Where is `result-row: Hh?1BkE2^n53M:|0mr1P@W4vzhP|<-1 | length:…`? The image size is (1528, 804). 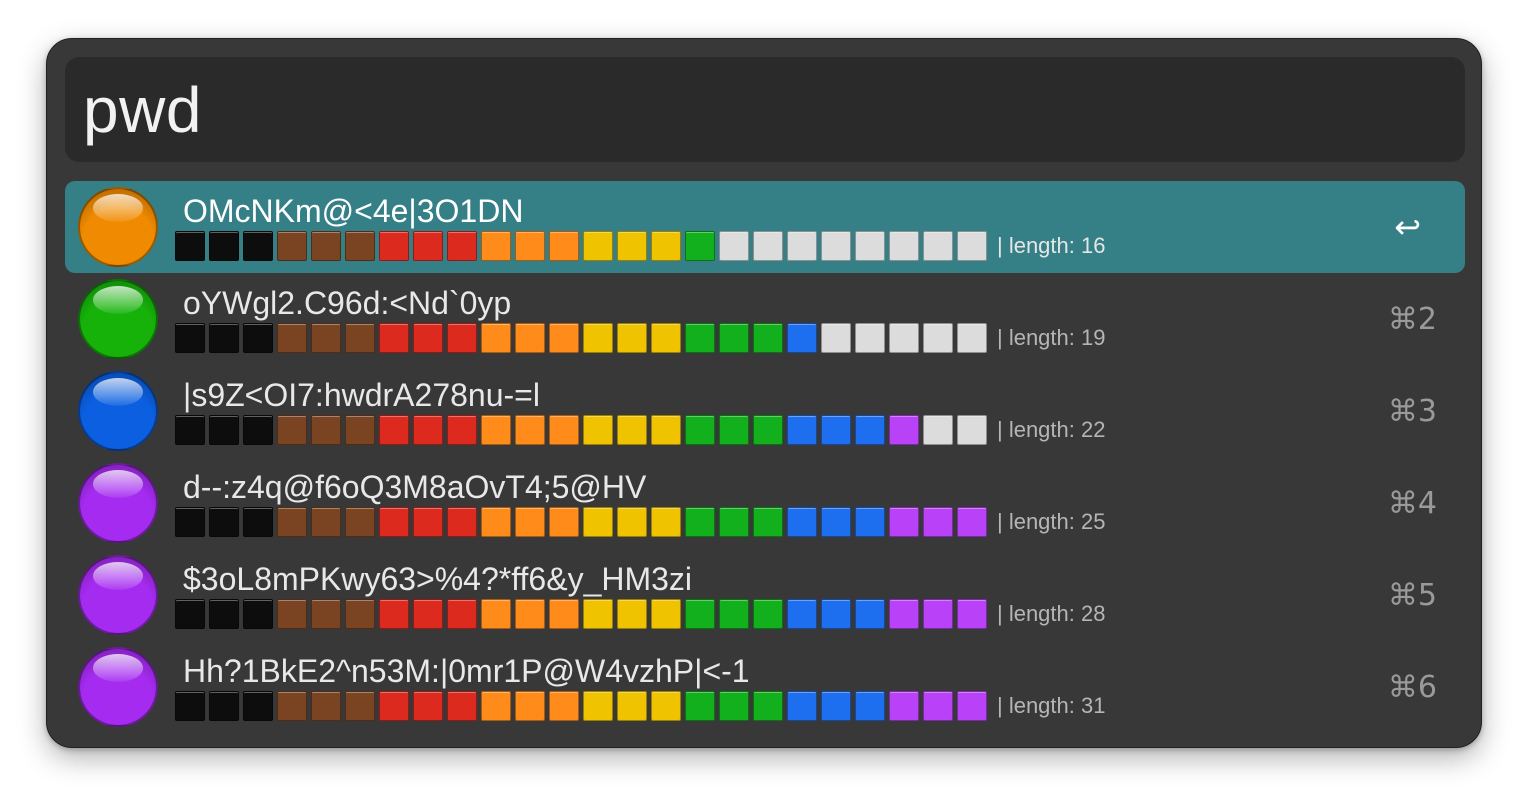 result-row: Hh?1BkE2^n53M:|0mr1P@W4vzhP|<-1 | length:… is located at coordinates (765, 687).